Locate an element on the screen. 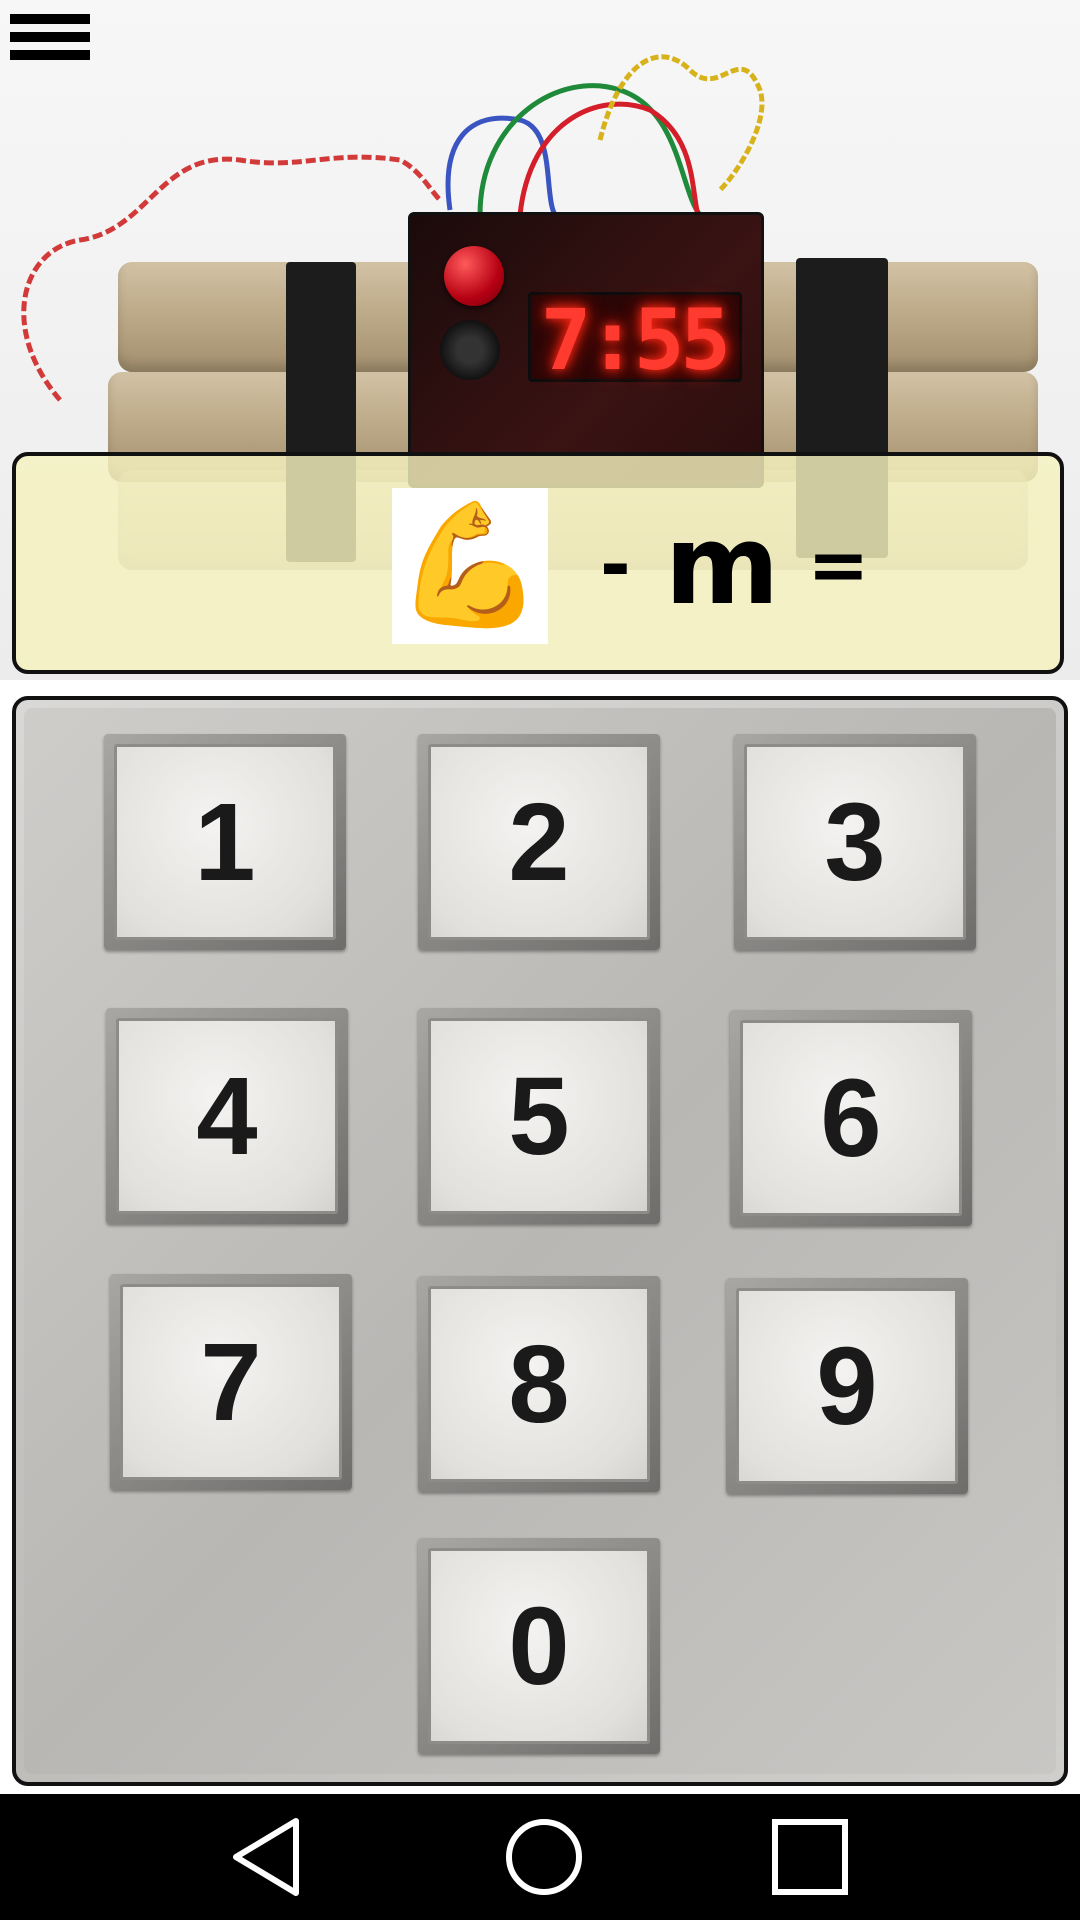 This screenshot has width=1080, height=1920. key-label: 0 is located at coordinates (539, 1646).